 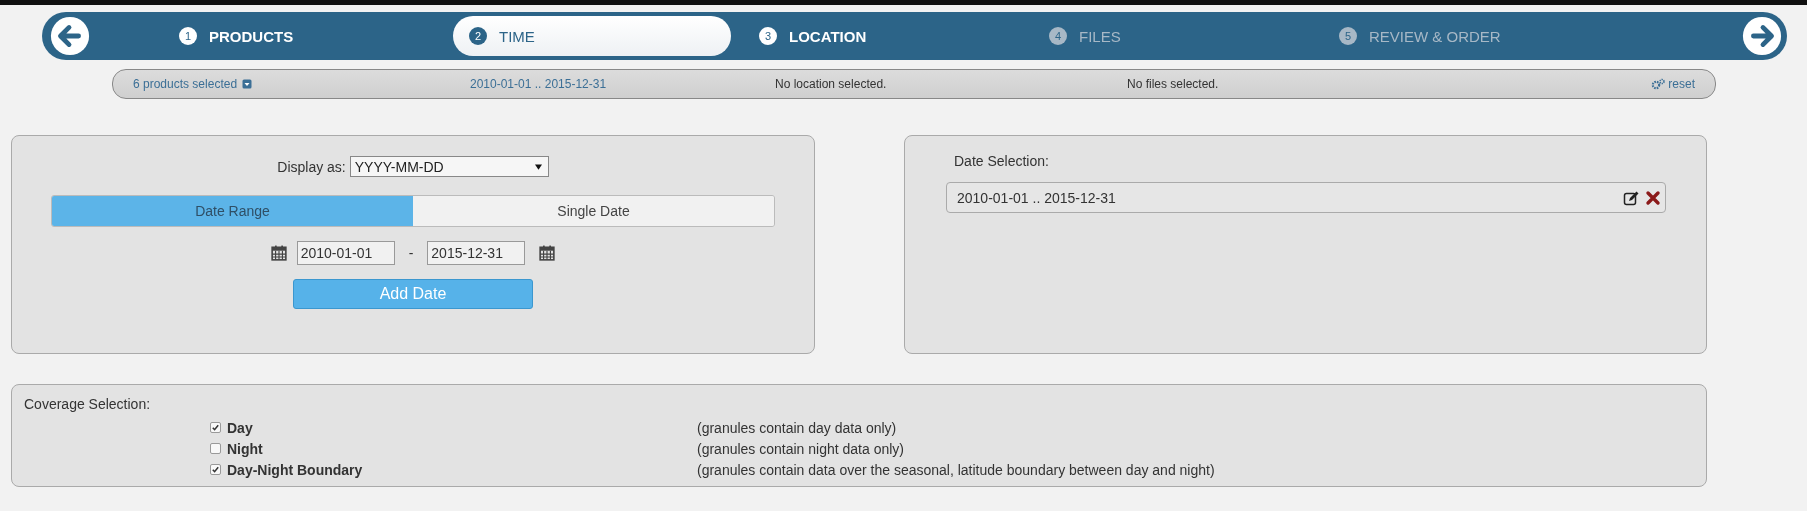 I want to click on coverage-selection-label: Coverage Selection:, so click(x=87, y=404).